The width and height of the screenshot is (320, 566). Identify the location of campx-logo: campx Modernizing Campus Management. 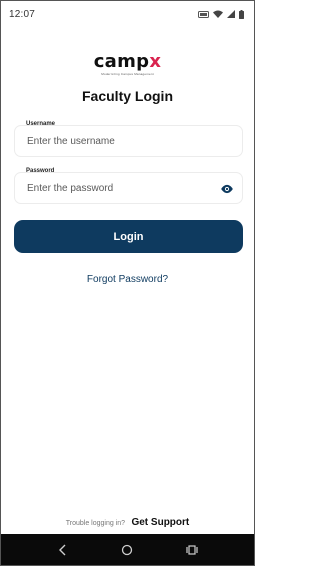
(127, 65).